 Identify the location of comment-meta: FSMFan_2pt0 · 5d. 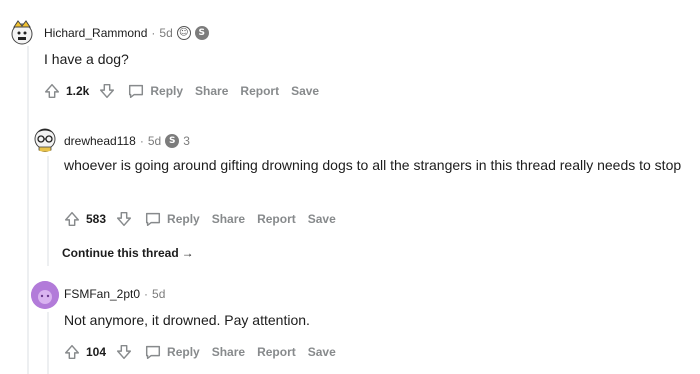
(114, 294).